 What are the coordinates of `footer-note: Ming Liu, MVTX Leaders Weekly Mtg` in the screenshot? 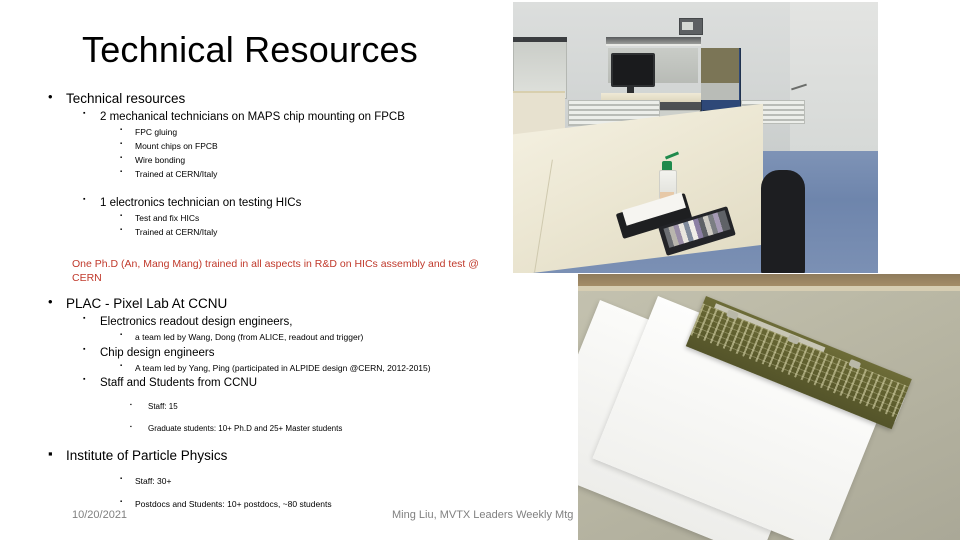 It's located at (483, 515).